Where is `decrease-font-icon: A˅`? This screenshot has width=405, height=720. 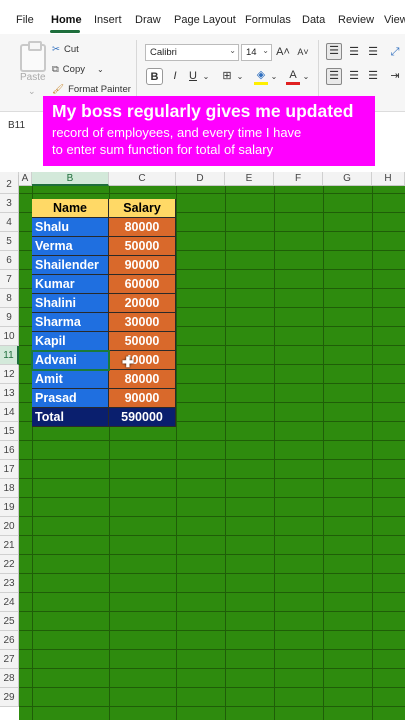
decrease-font-icon: A˅ is located at coordinates (303, 52).